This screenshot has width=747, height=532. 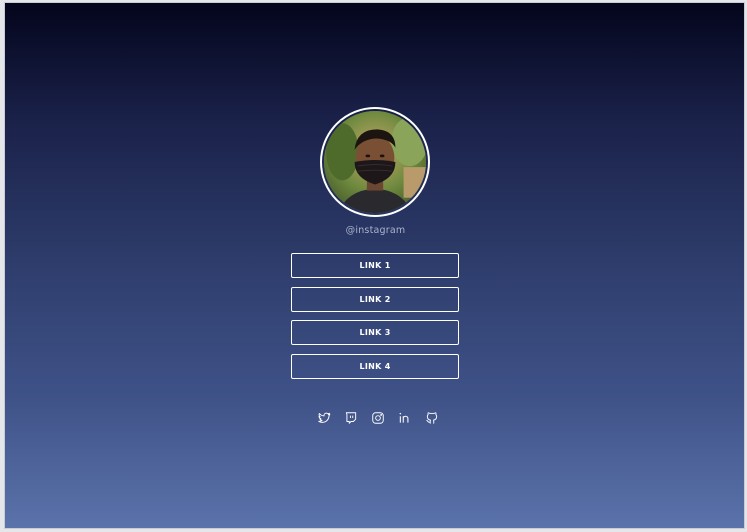 I want to click on link-1-button: LINK 1, so click(x=375, y=265).